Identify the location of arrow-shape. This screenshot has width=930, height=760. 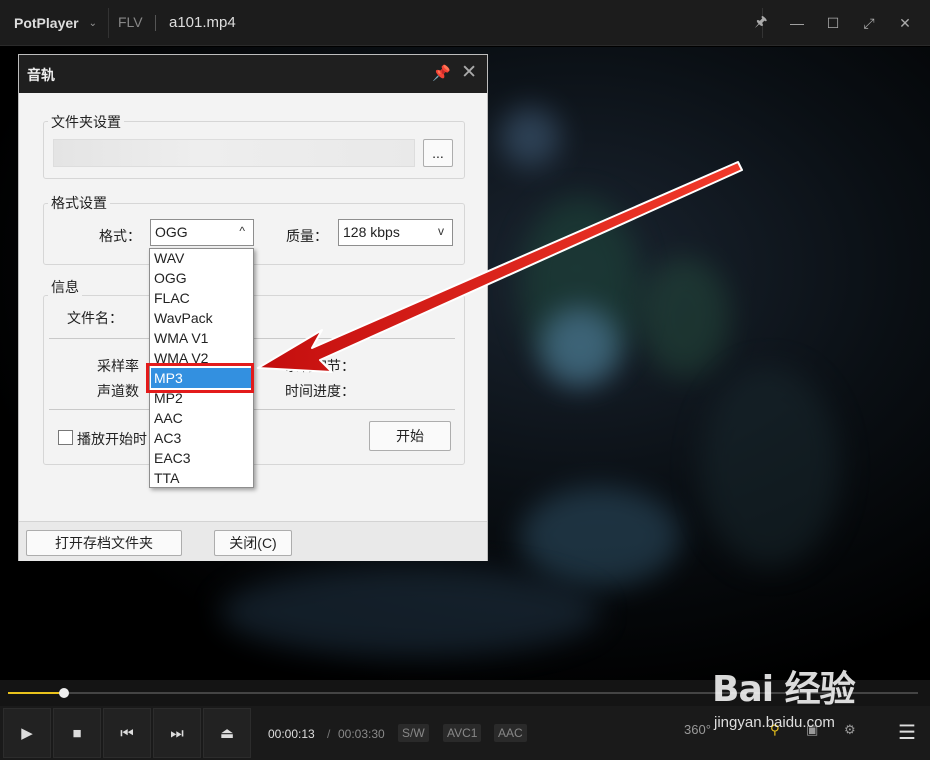
(500, 267).